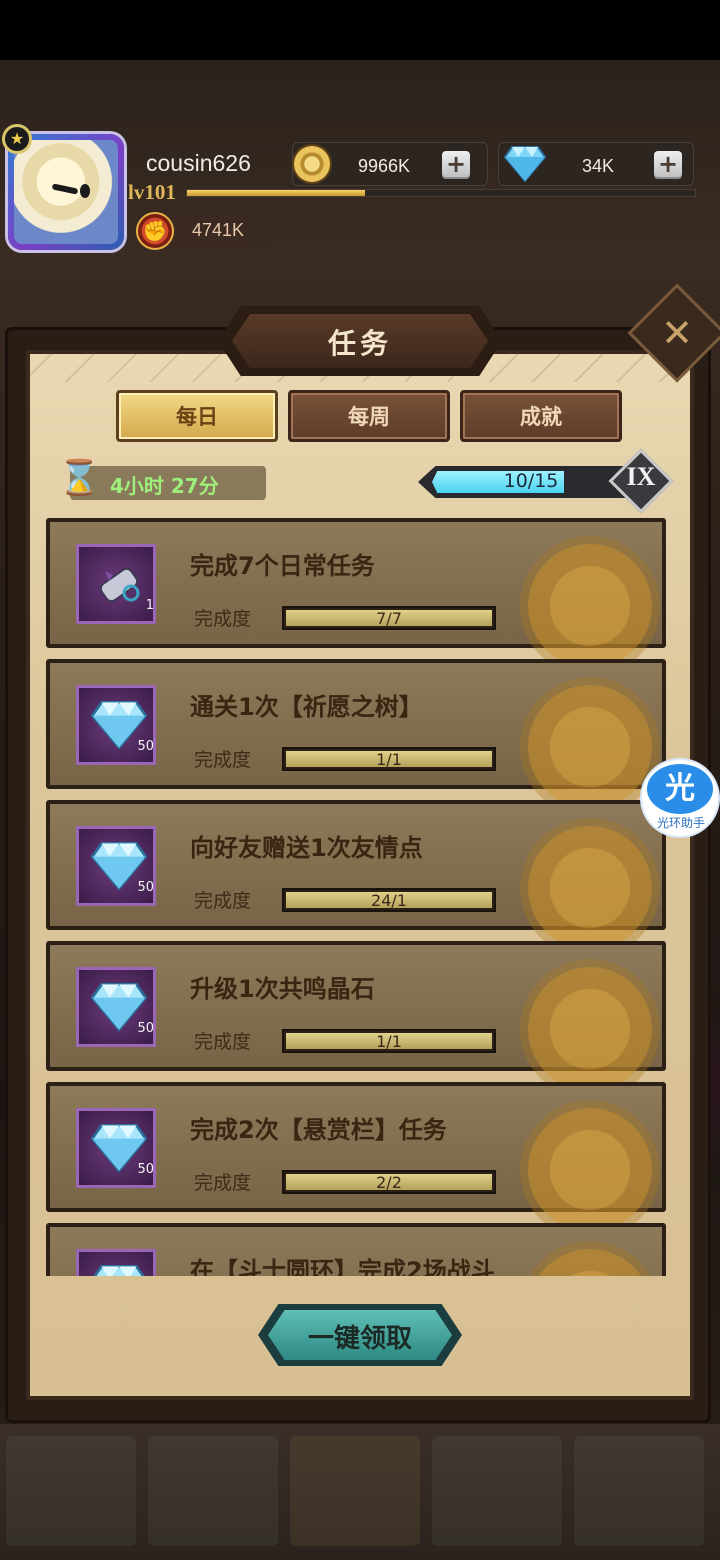 This screenshot has width=720, height=1560. What do you see at coordinates (164, 486) in the screenshot?
I see `timer-text: 4小时 27分` at bounding box center [164, 486].